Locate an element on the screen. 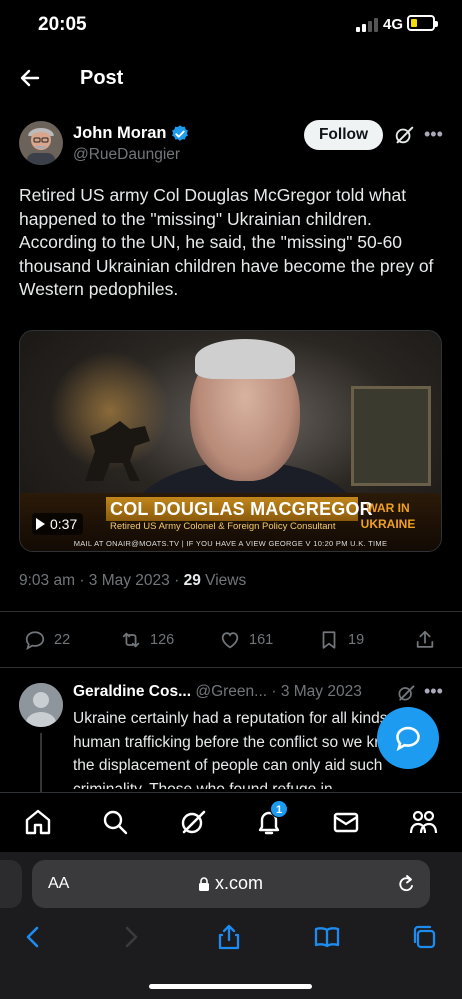  bottom-tab-bar is located at coordinates (231, 822).